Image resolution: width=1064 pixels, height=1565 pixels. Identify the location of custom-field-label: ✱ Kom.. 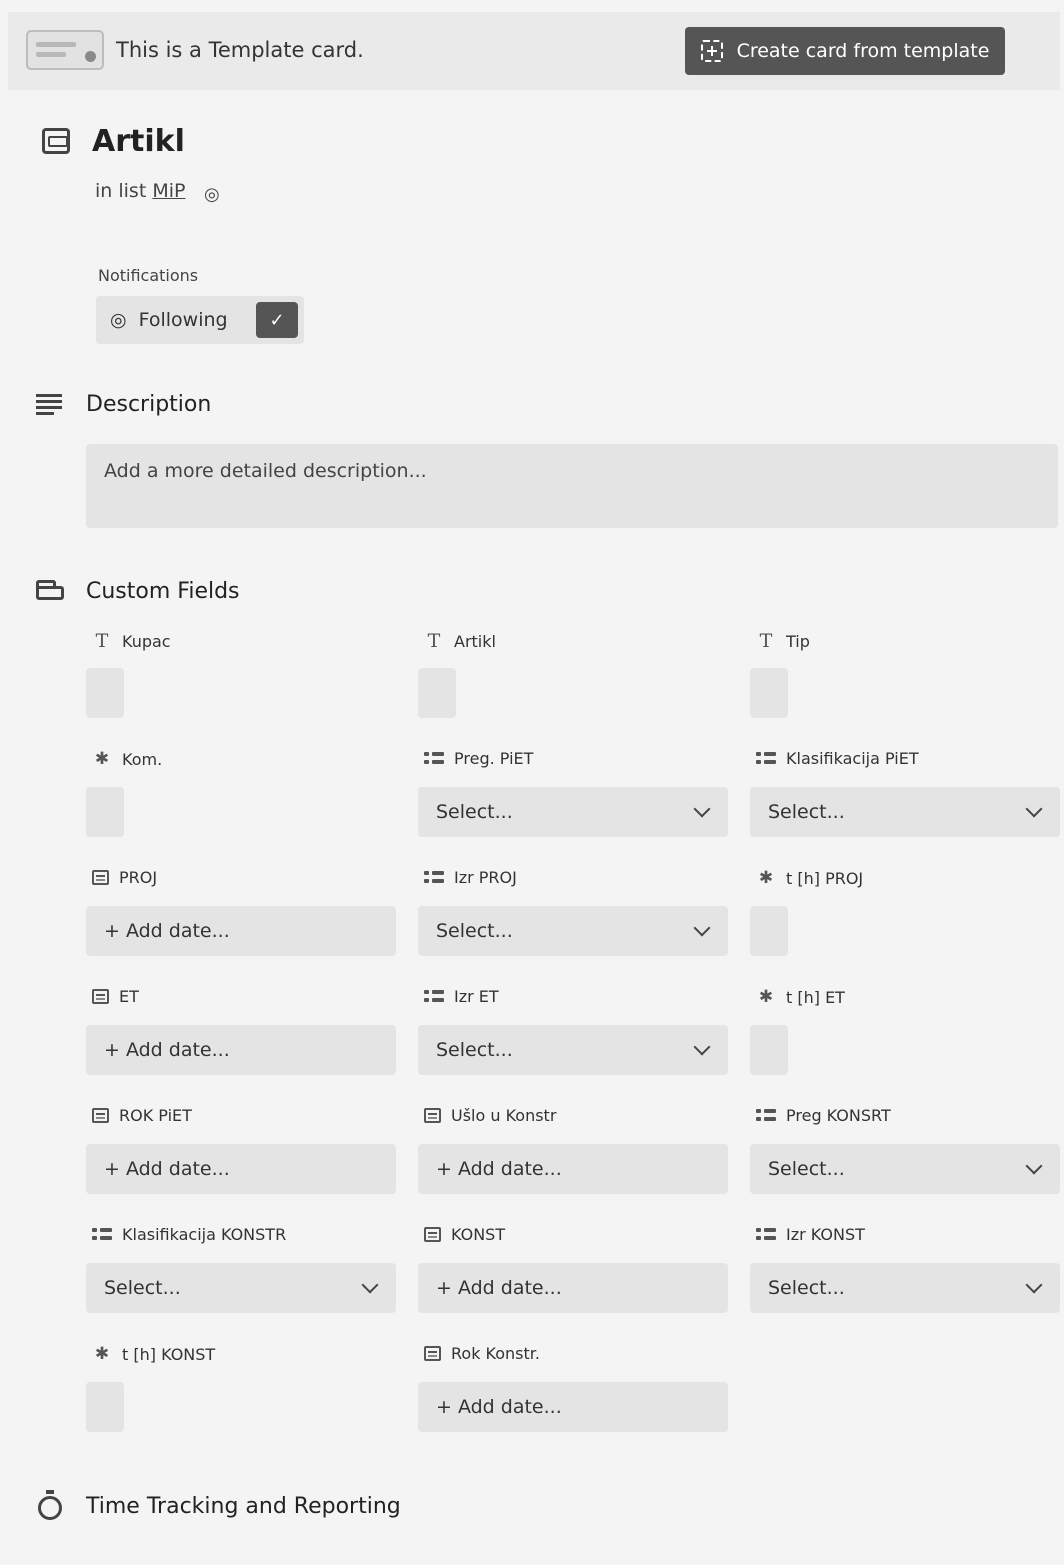
(127, 759).